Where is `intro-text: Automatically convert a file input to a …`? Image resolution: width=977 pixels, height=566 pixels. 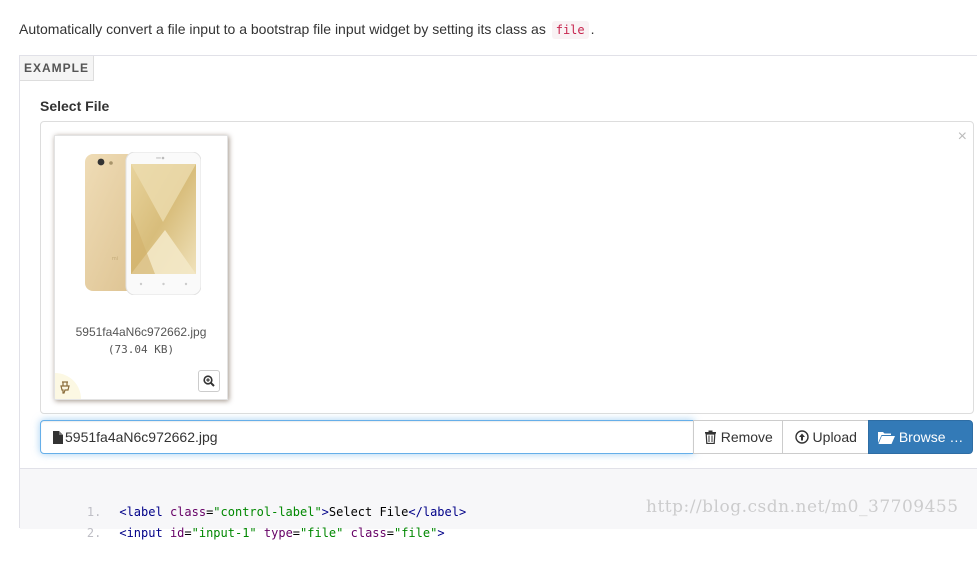 intro-text: Automatically convert a file input to a … is located at coordinates (307, 30).